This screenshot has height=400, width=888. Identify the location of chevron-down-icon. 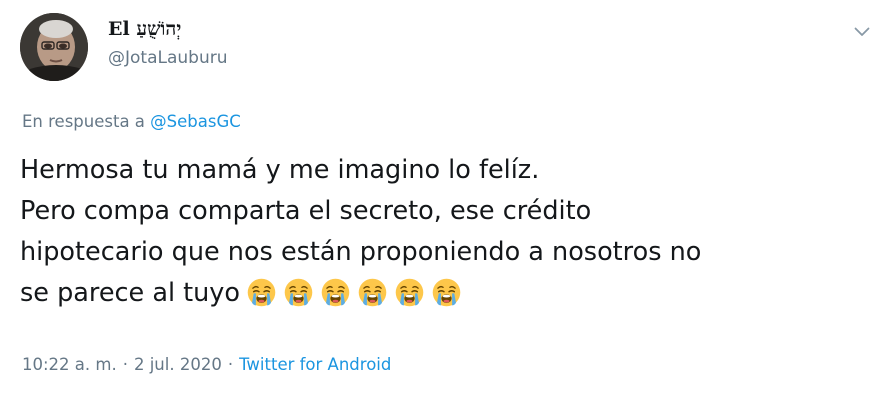
(862, 31).